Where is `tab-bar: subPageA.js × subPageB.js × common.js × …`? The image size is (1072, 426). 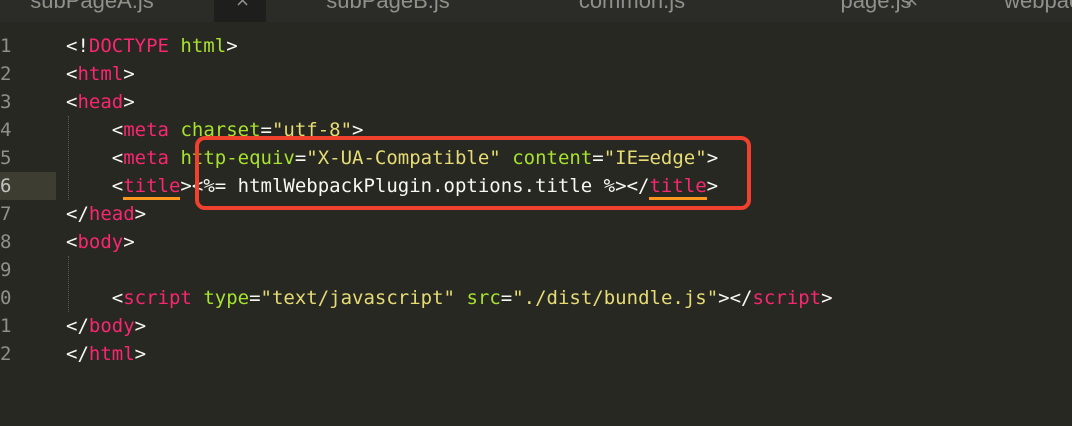 tab-bar: subPageA.js × subPageB.js × common.js × … is located at coordinates (536, 11).